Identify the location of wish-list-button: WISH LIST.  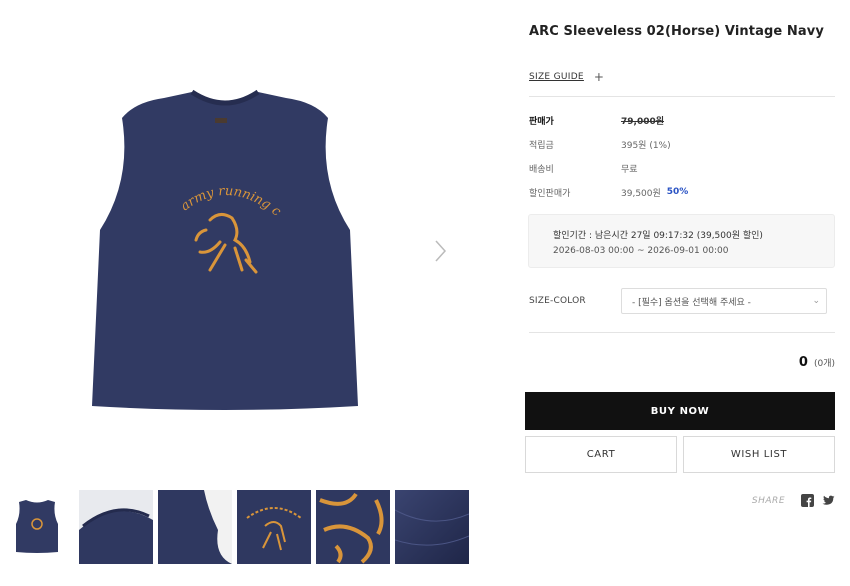
(759, 454).